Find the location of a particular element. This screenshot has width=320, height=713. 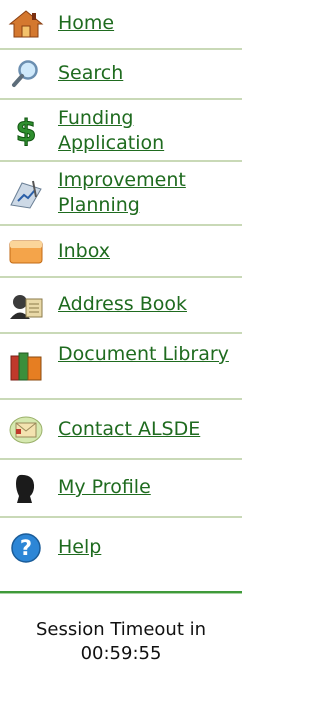

nav-item-search: Search is located at coordinates (121, 75).